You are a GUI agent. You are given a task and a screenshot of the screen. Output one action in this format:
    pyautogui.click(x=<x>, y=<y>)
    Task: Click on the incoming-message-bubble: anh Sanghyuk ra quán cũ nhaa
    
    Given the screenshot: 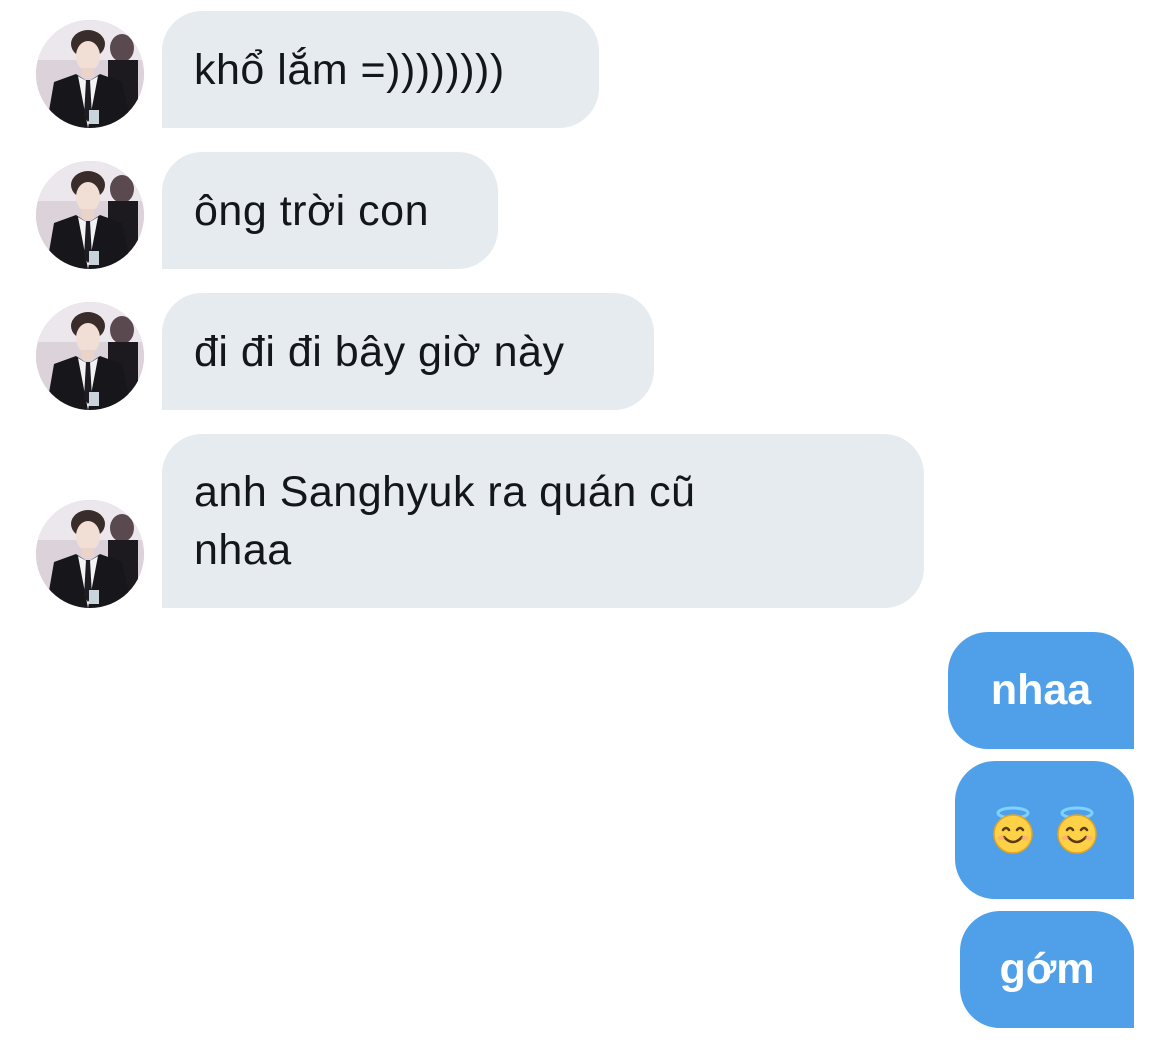 What is the action you would take?
    pyautogui.click(x=543, y=521)
    